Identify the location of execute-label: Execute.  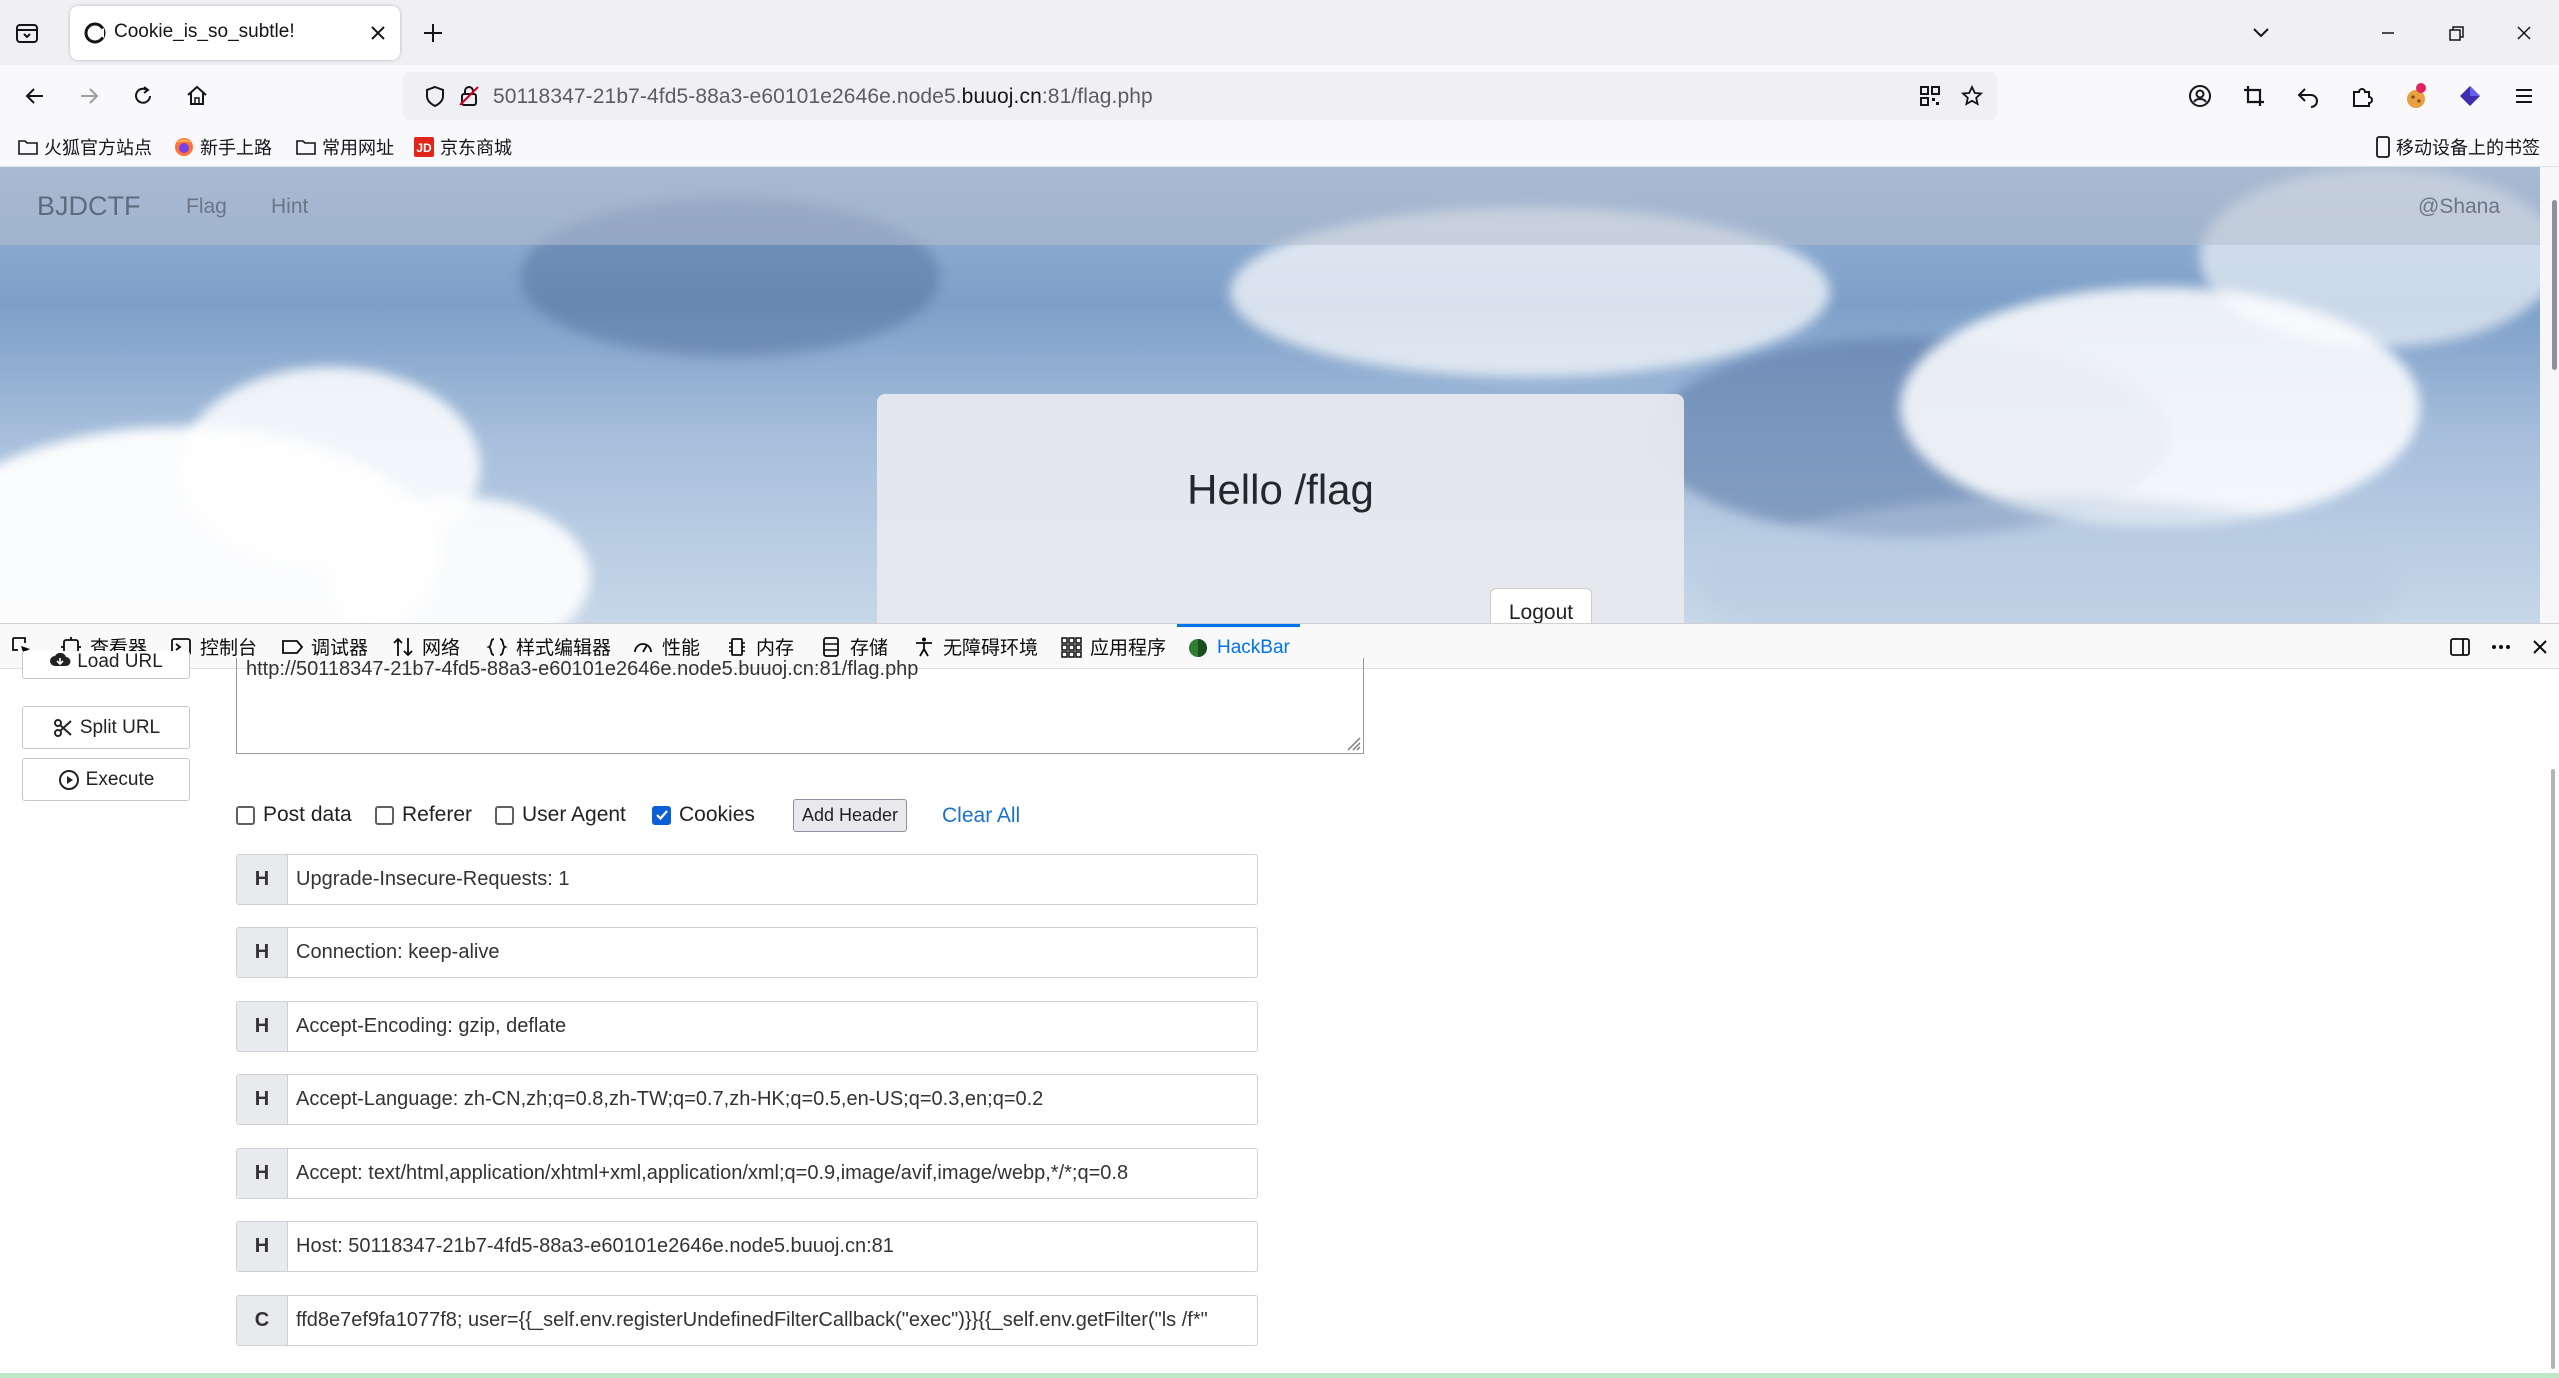
(120, 779).